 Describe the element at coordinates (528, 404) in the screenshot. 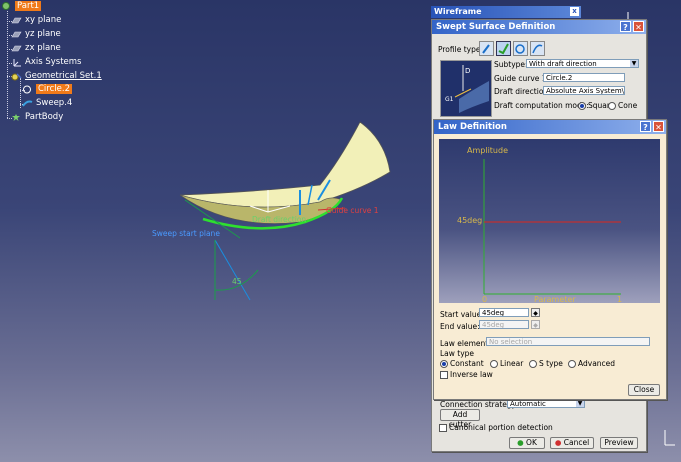

I see `connection-value: Automatic` at that location.